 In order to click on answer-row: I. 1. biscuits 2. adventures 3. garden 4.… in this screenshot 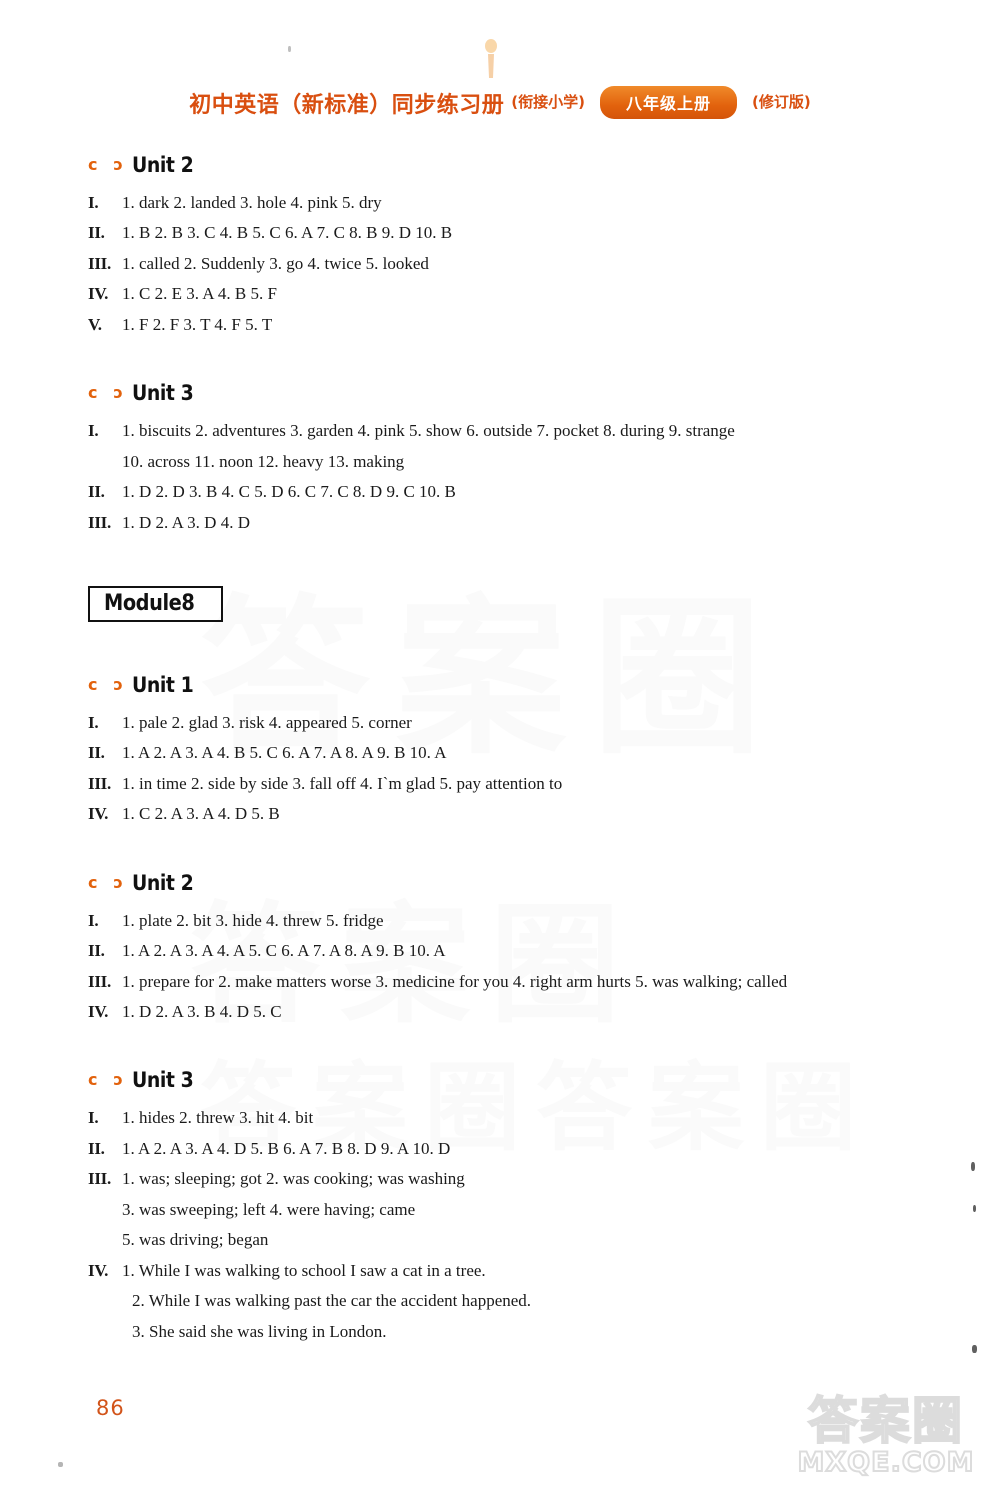, I will do `click(508, 431)`.